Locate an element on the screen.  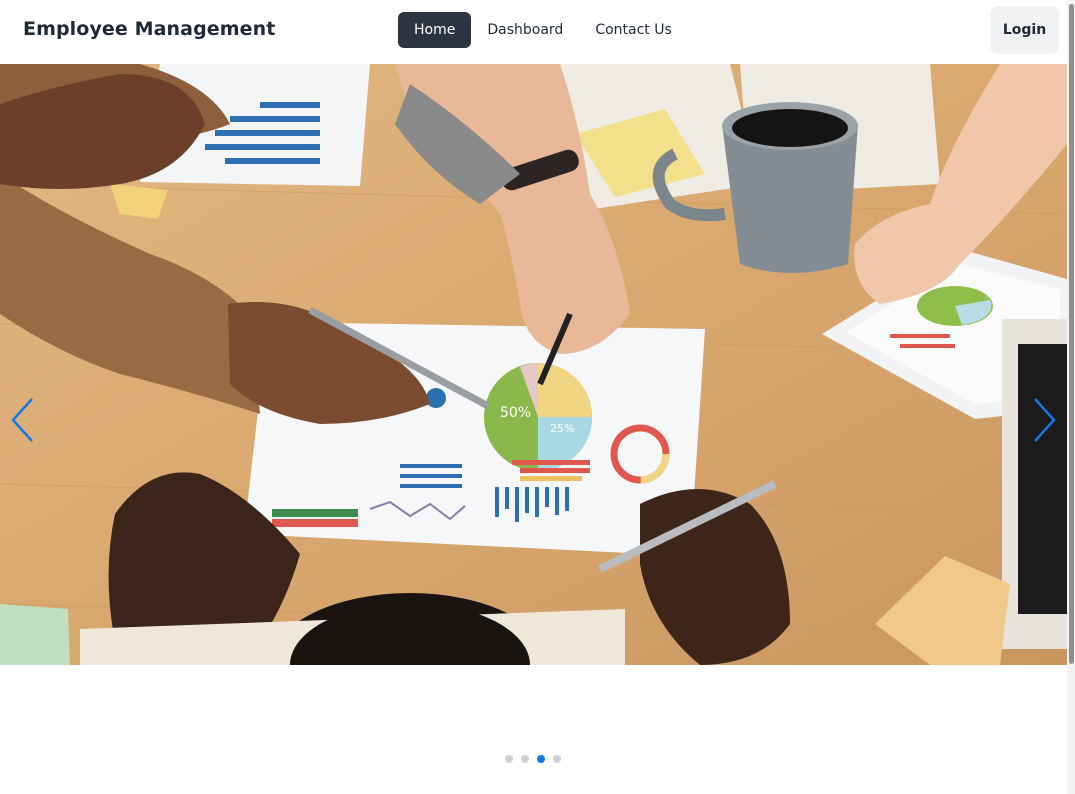
carousel-prev-arrow is located at coordinates (23, 420).